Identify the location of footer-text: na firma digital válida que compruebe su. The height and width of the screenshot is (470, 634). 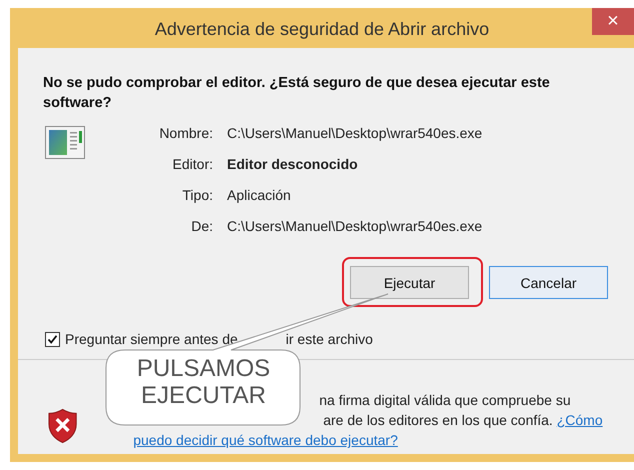
(445, 400).